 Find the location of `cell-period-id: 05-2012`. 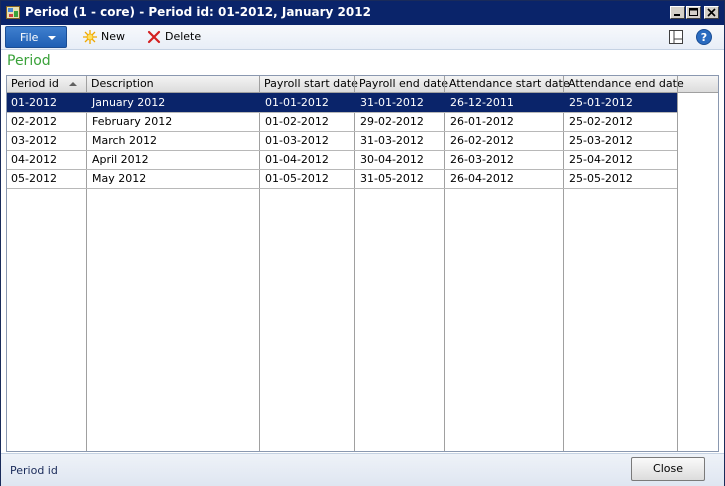

cell-period-id: 05-2012 is located at coordinates (34, 178).